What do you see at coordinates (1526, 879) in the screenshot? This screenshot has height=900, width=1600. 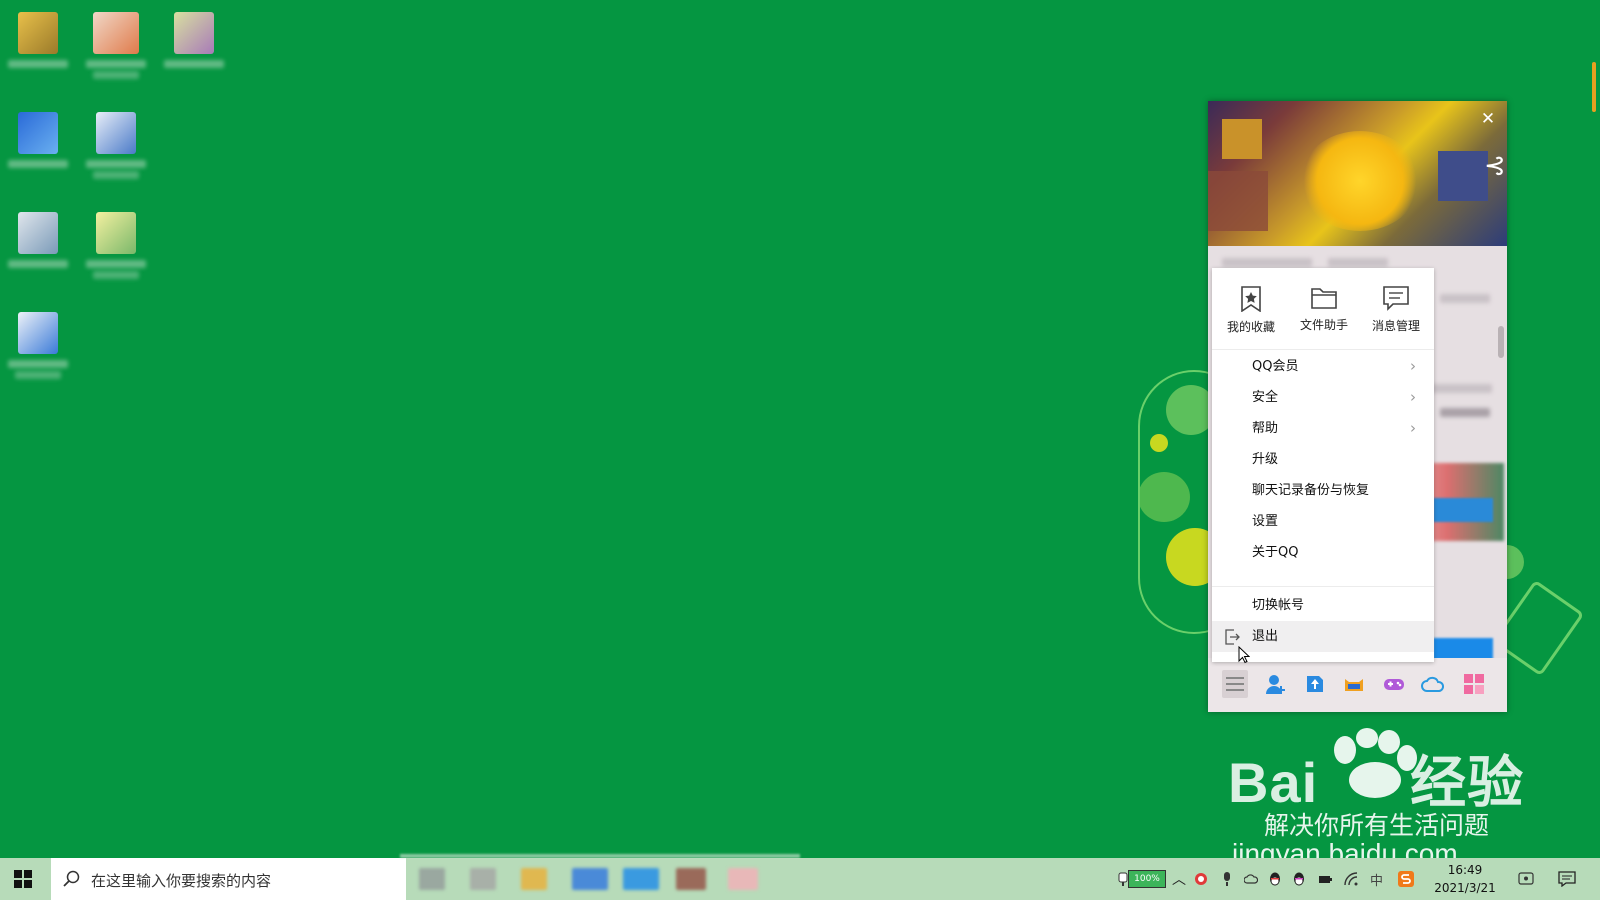 I see `notification-badge-icon` at bounding box center [1526, 879].